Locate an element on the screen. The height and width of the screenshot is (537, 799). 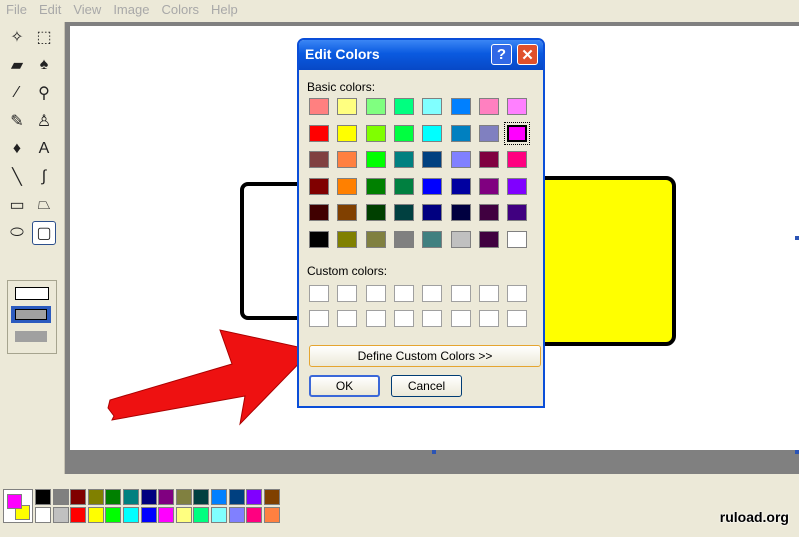
text-icon: A is located at coordinates (44, 149).